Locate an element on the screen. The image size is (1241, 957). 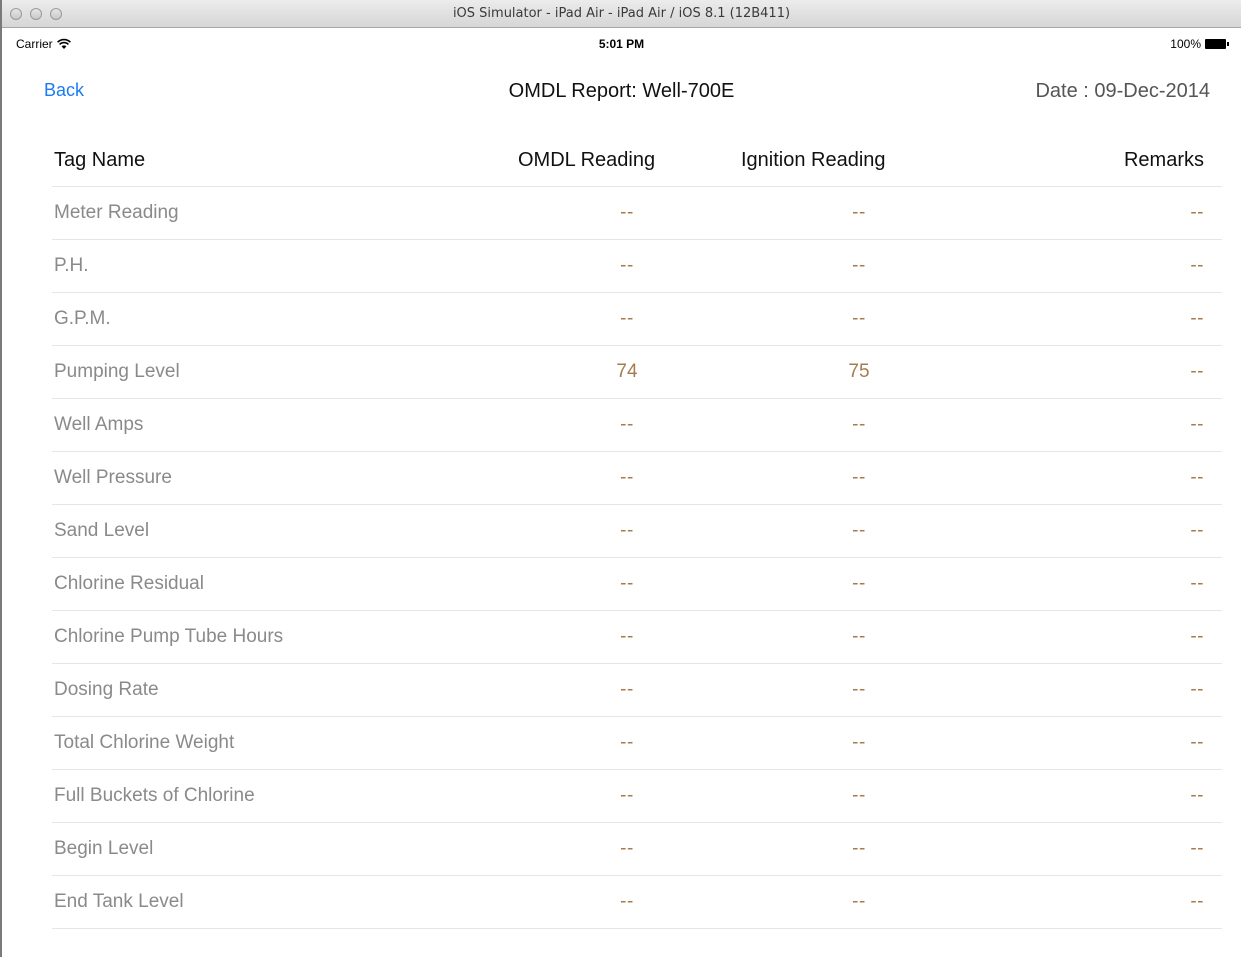
row-tag-name: Chlorine Pump Tube Hours is located at coordinates (169, 636).